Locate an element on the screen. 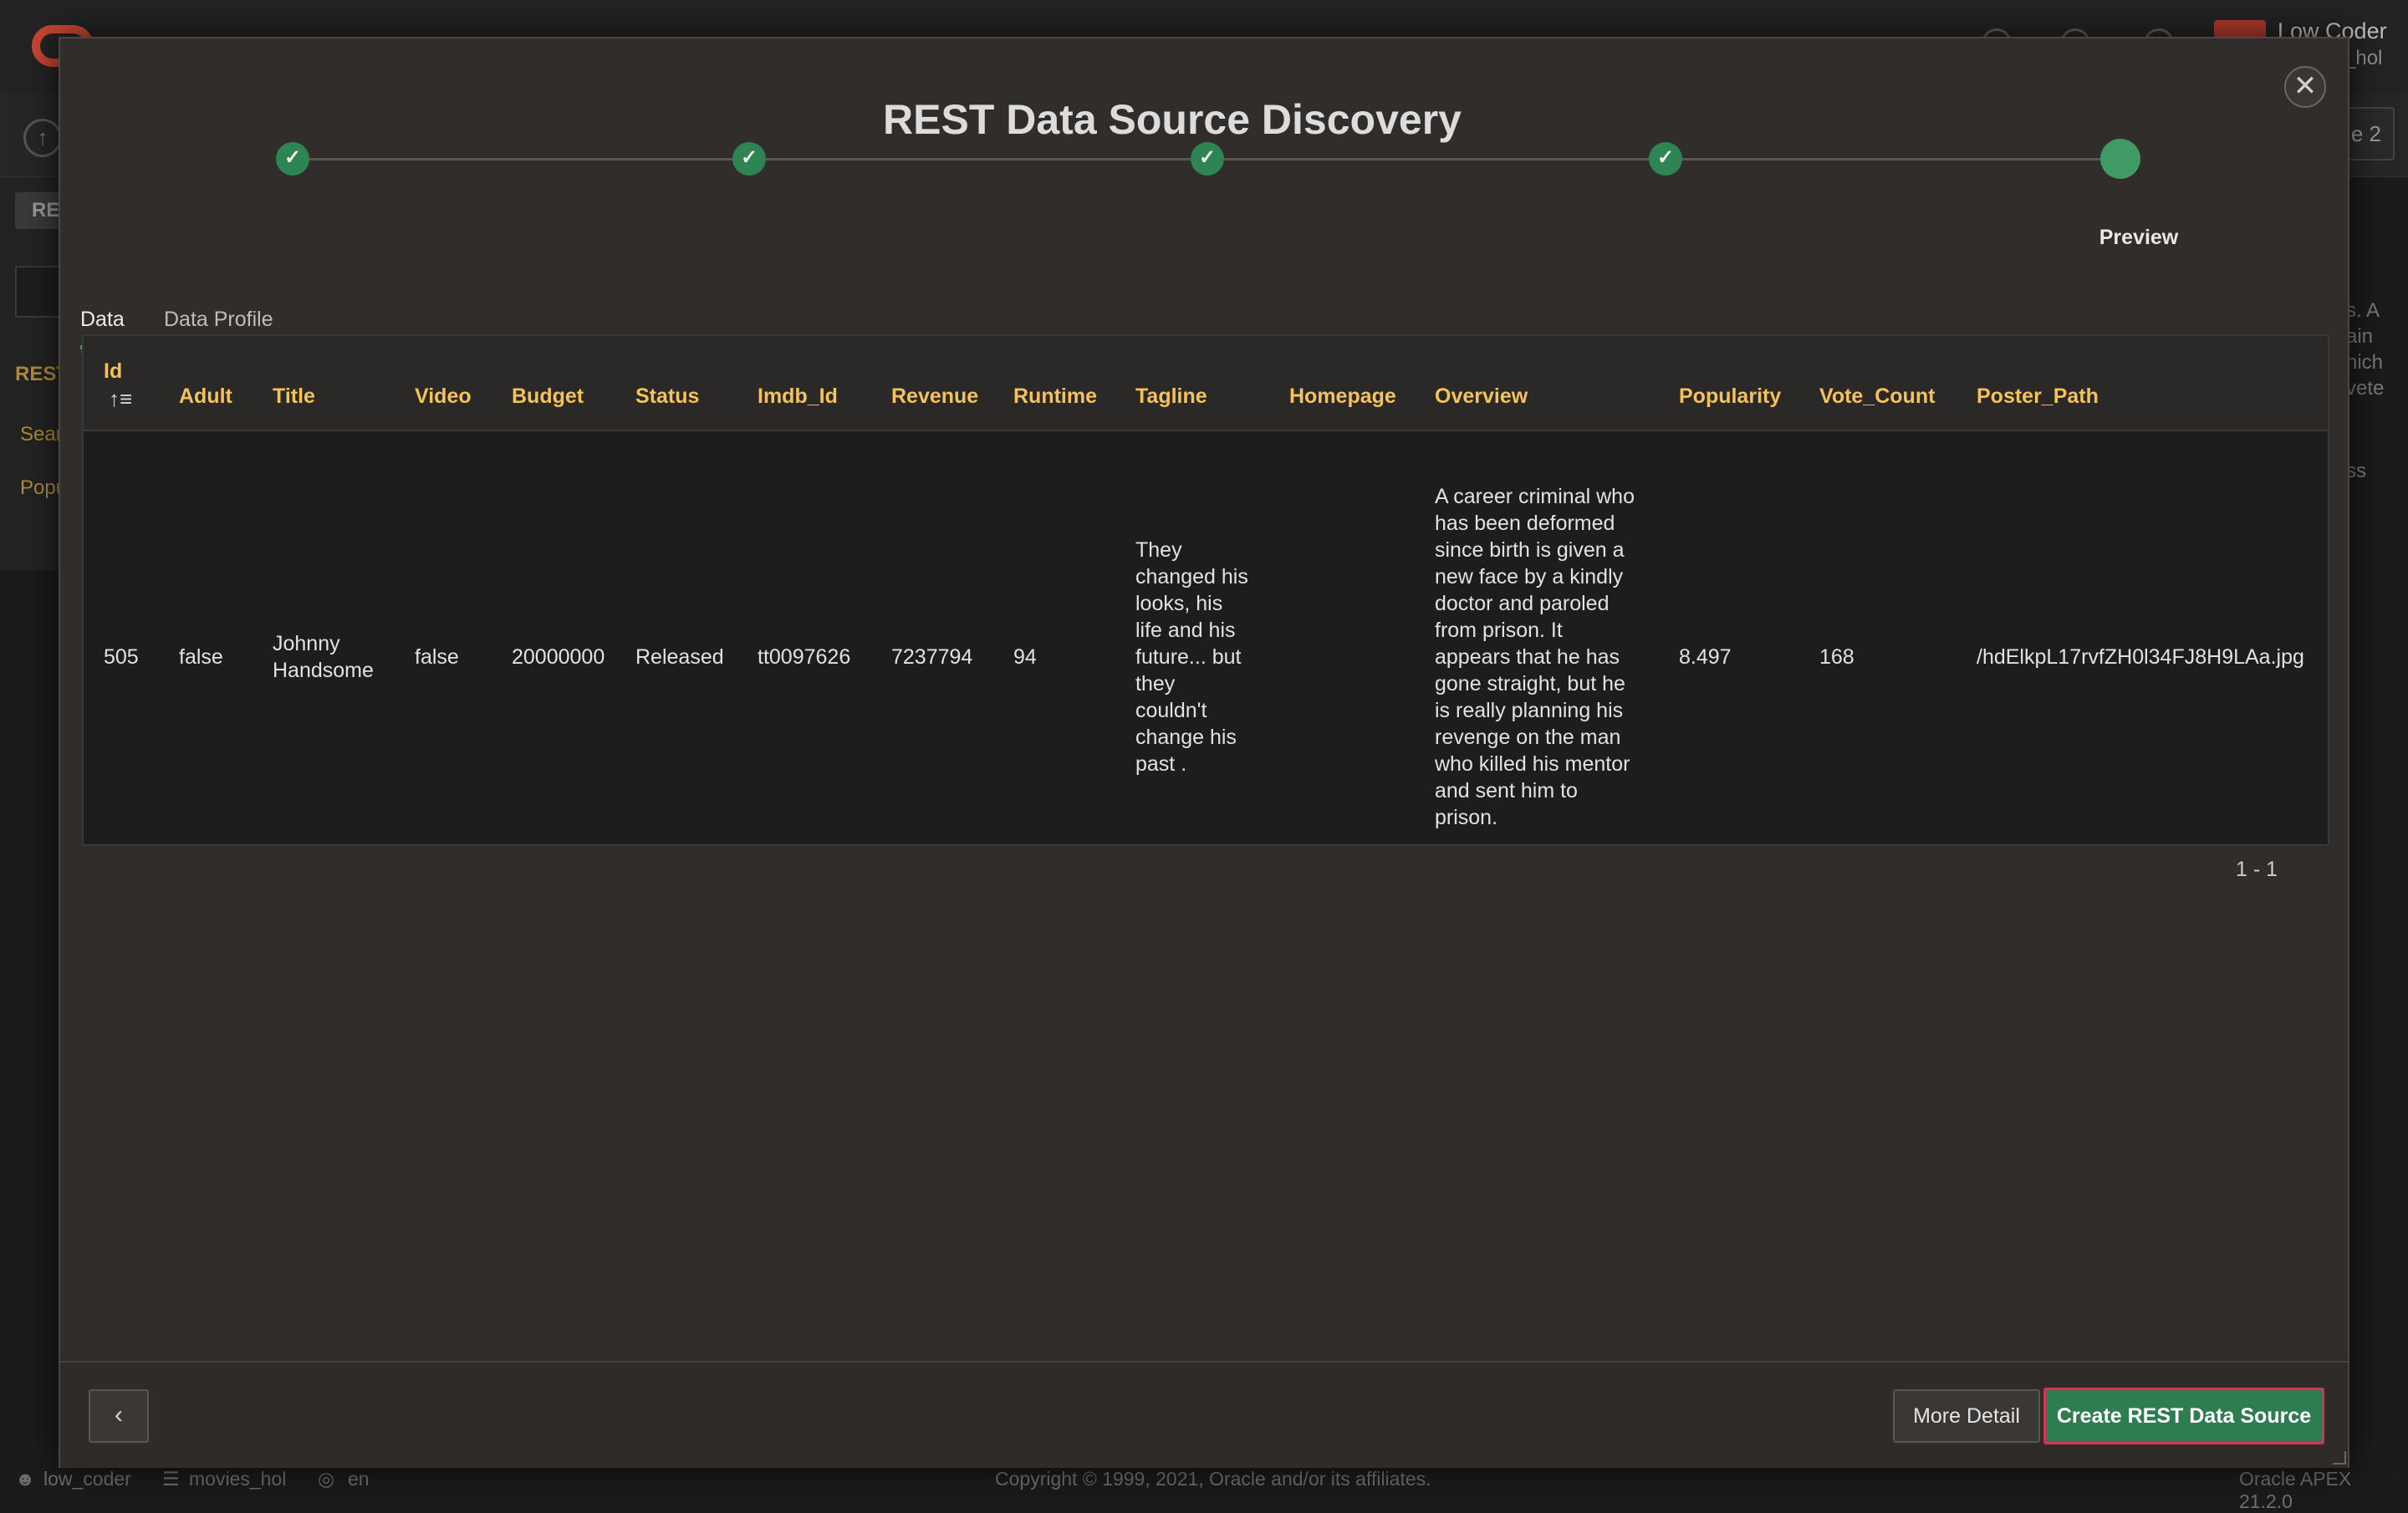 The height and width of the screenshot is (1513, 2408). cell-adult: false is located at coordinates (201, 657).